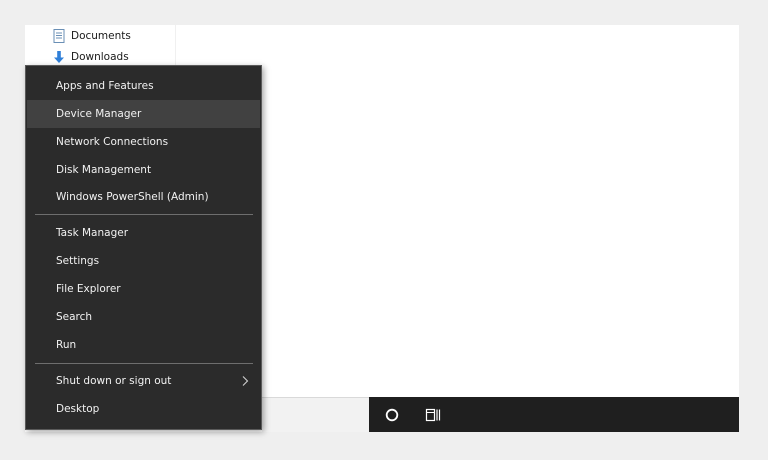  I want to click on nav-item-documents-label: Documents, so click(101, 36).